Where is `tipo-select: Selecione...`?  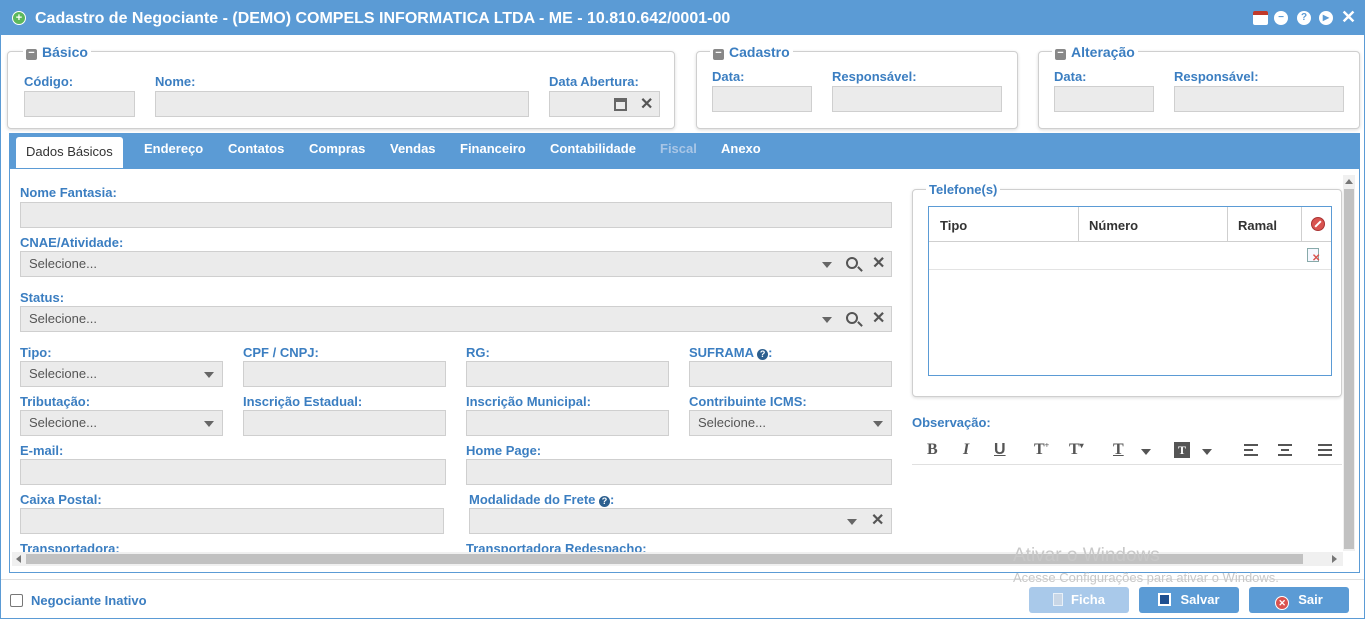 tipo-select: Selecione... is located at coordinates (121, 374).